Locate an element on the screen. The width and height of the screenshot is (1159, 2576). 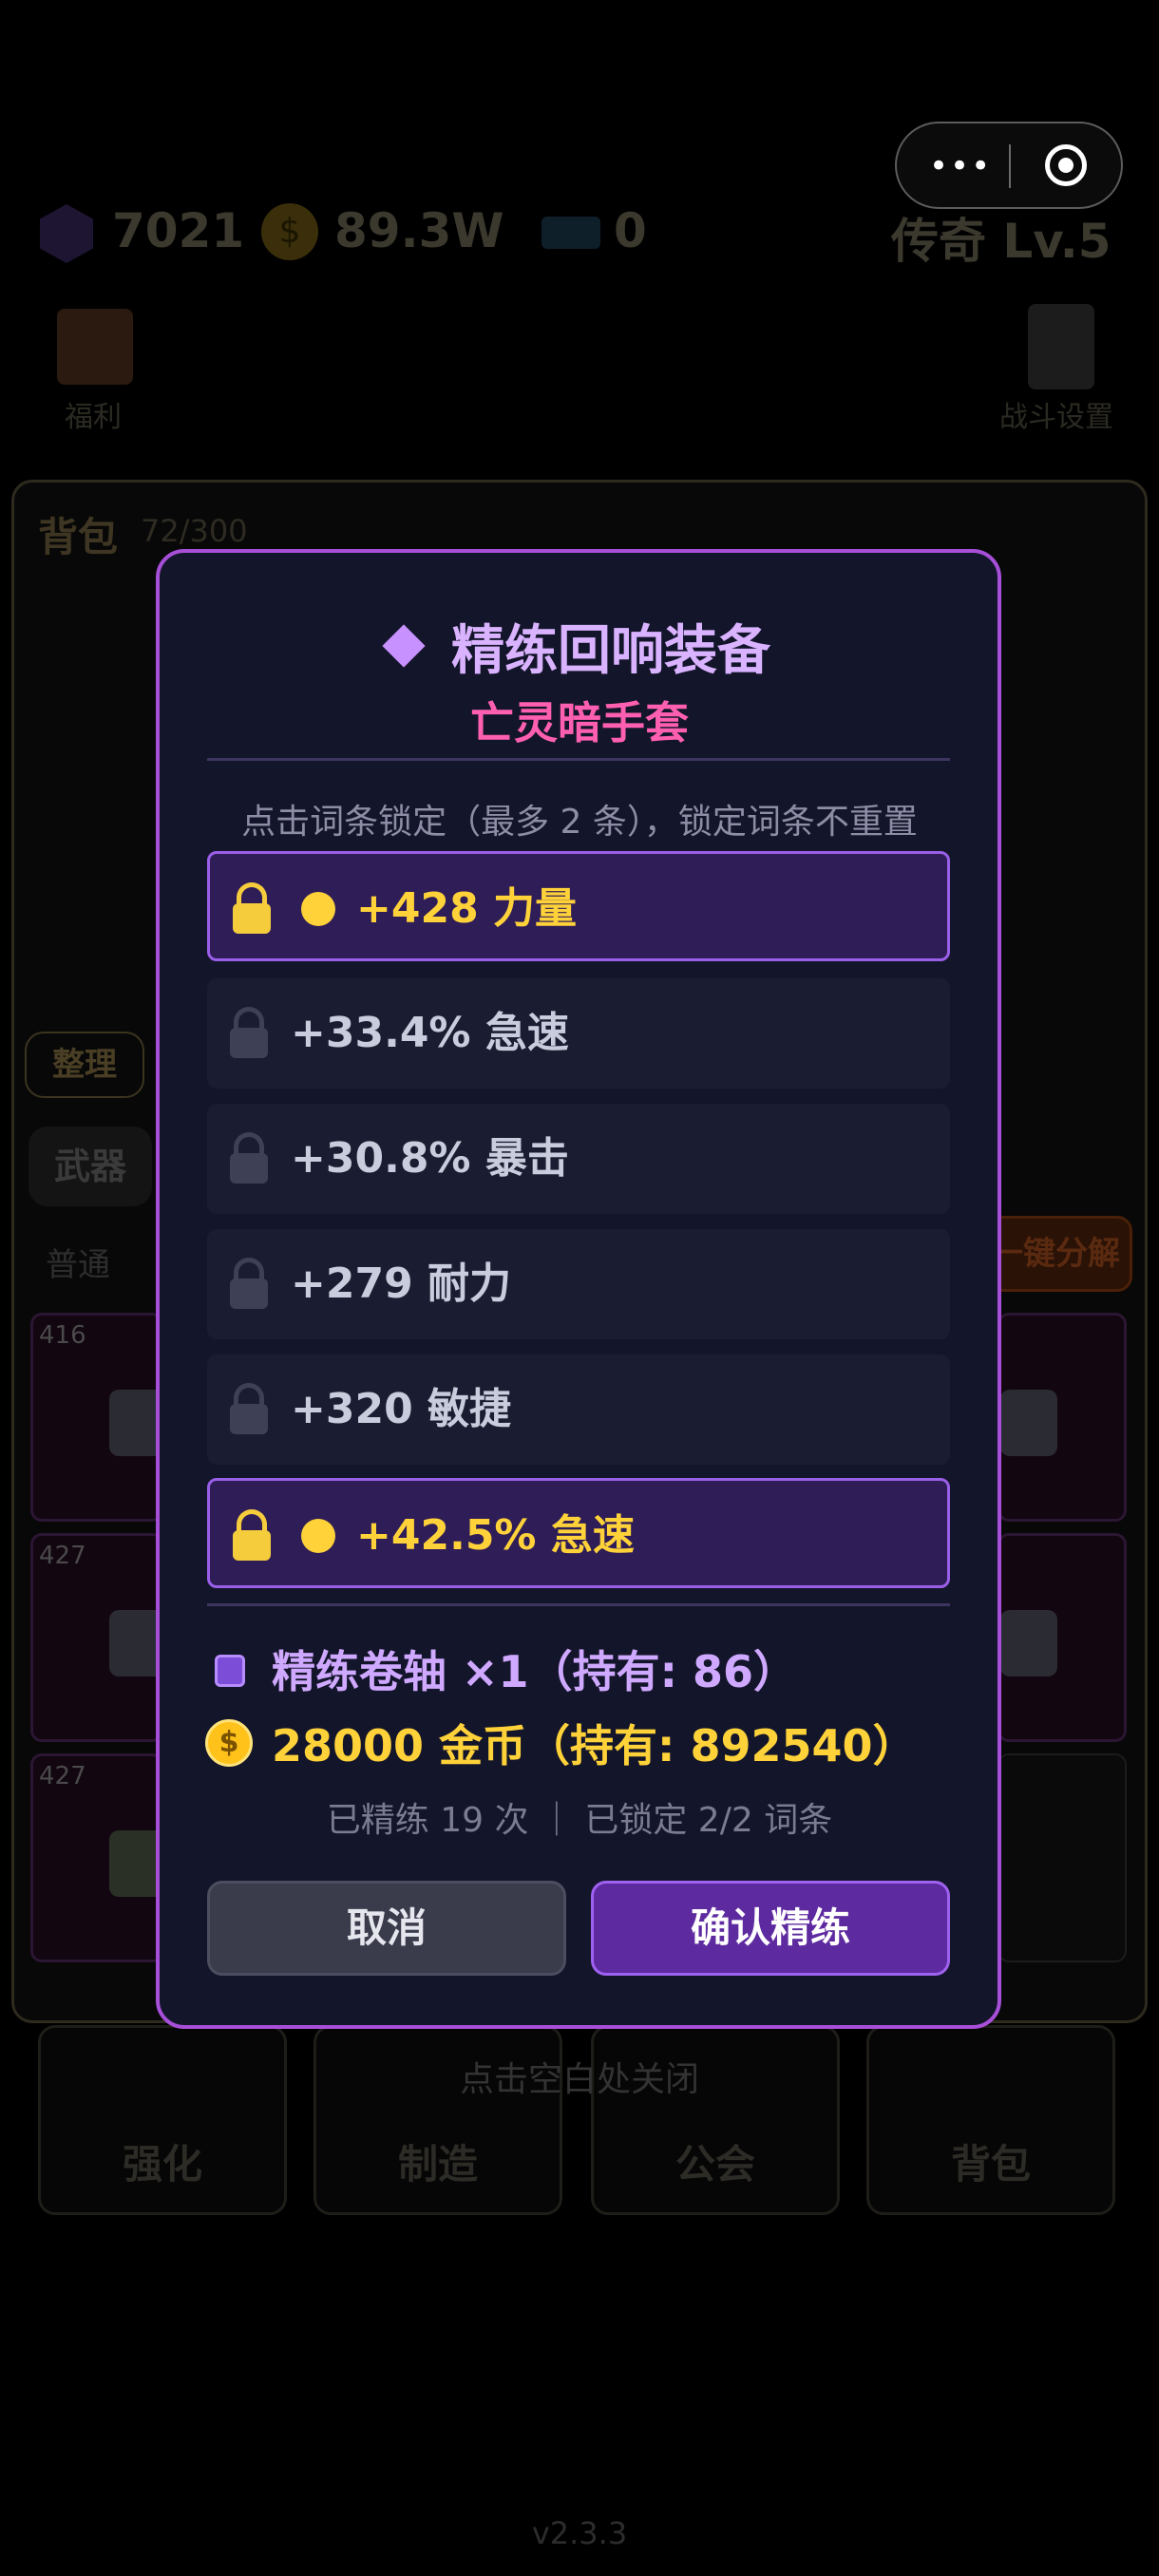
dismantle-button: 一键分解 is located at coordinates (1060, 1254).